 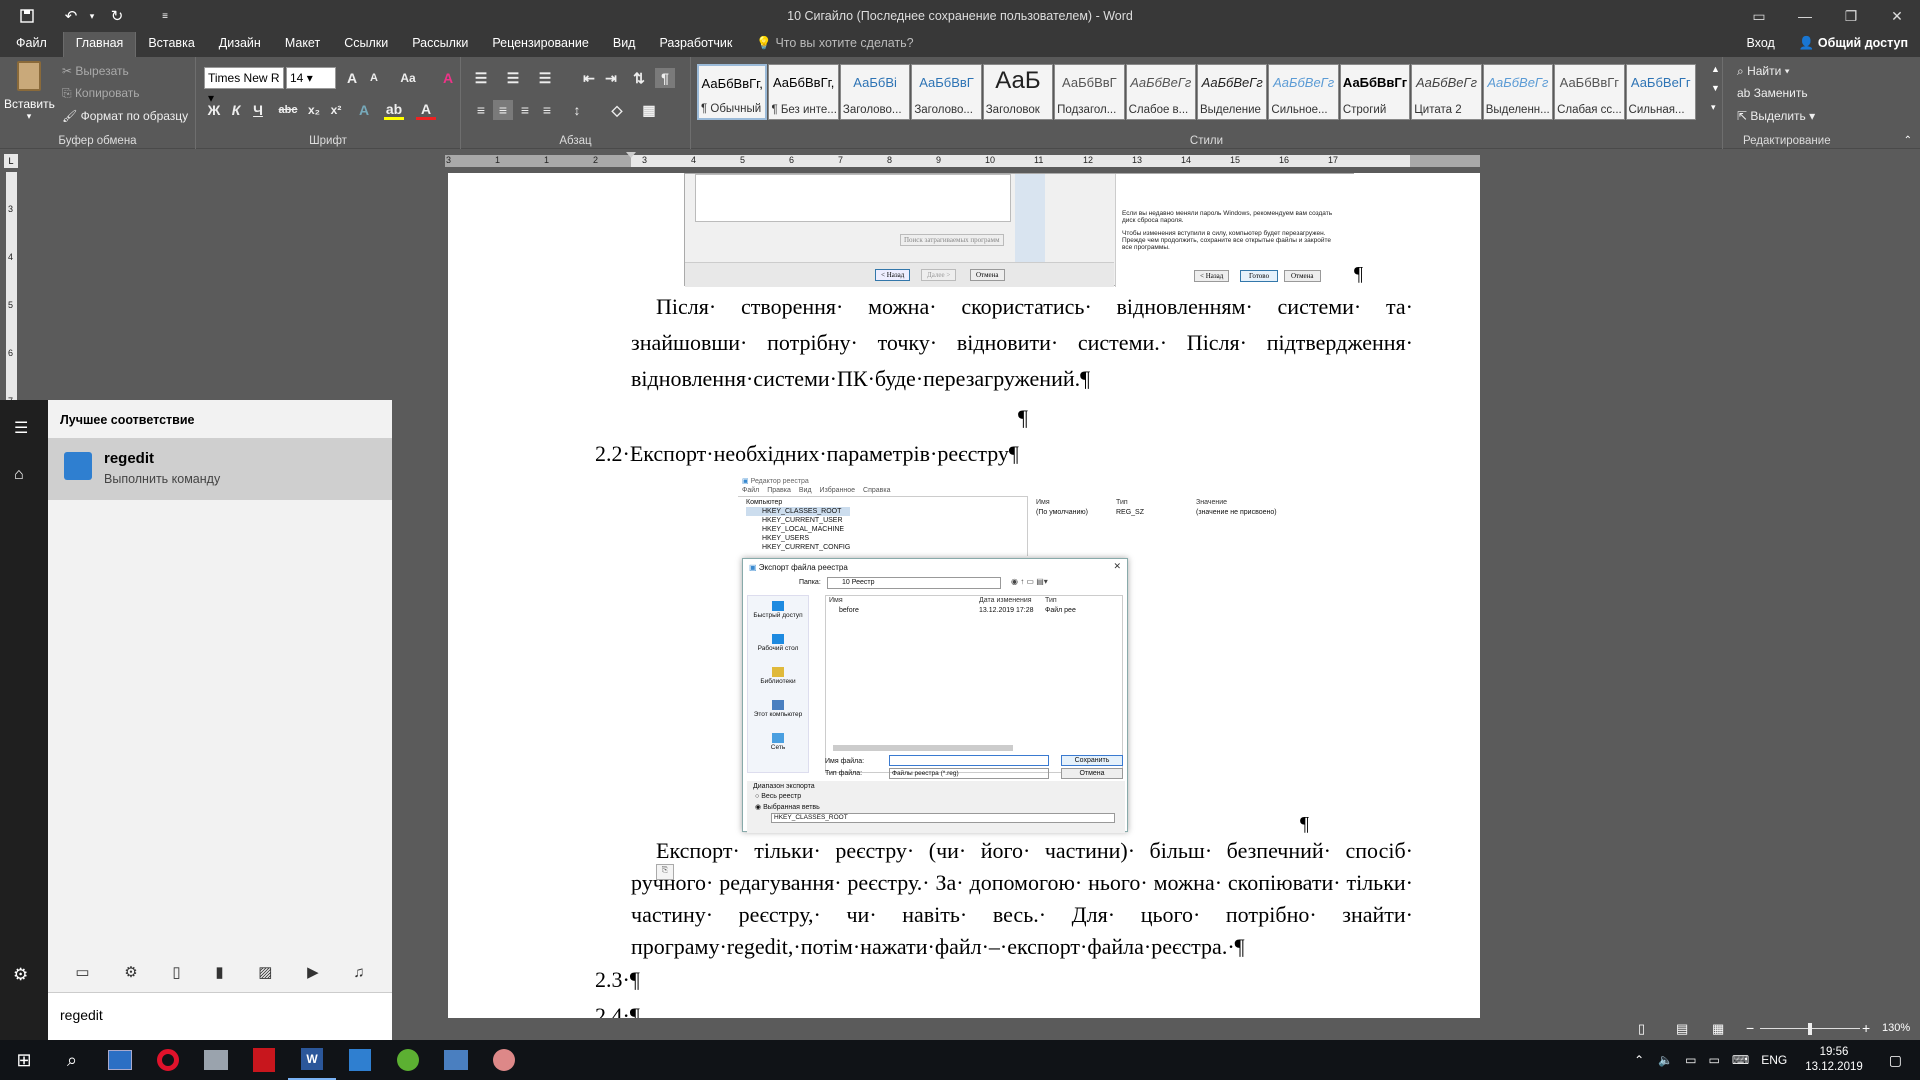 What do you see at coordinates (219, 972) in the screenshot?
I see `tablet-filter-icon: ▮` at bounding box center [219, 972].